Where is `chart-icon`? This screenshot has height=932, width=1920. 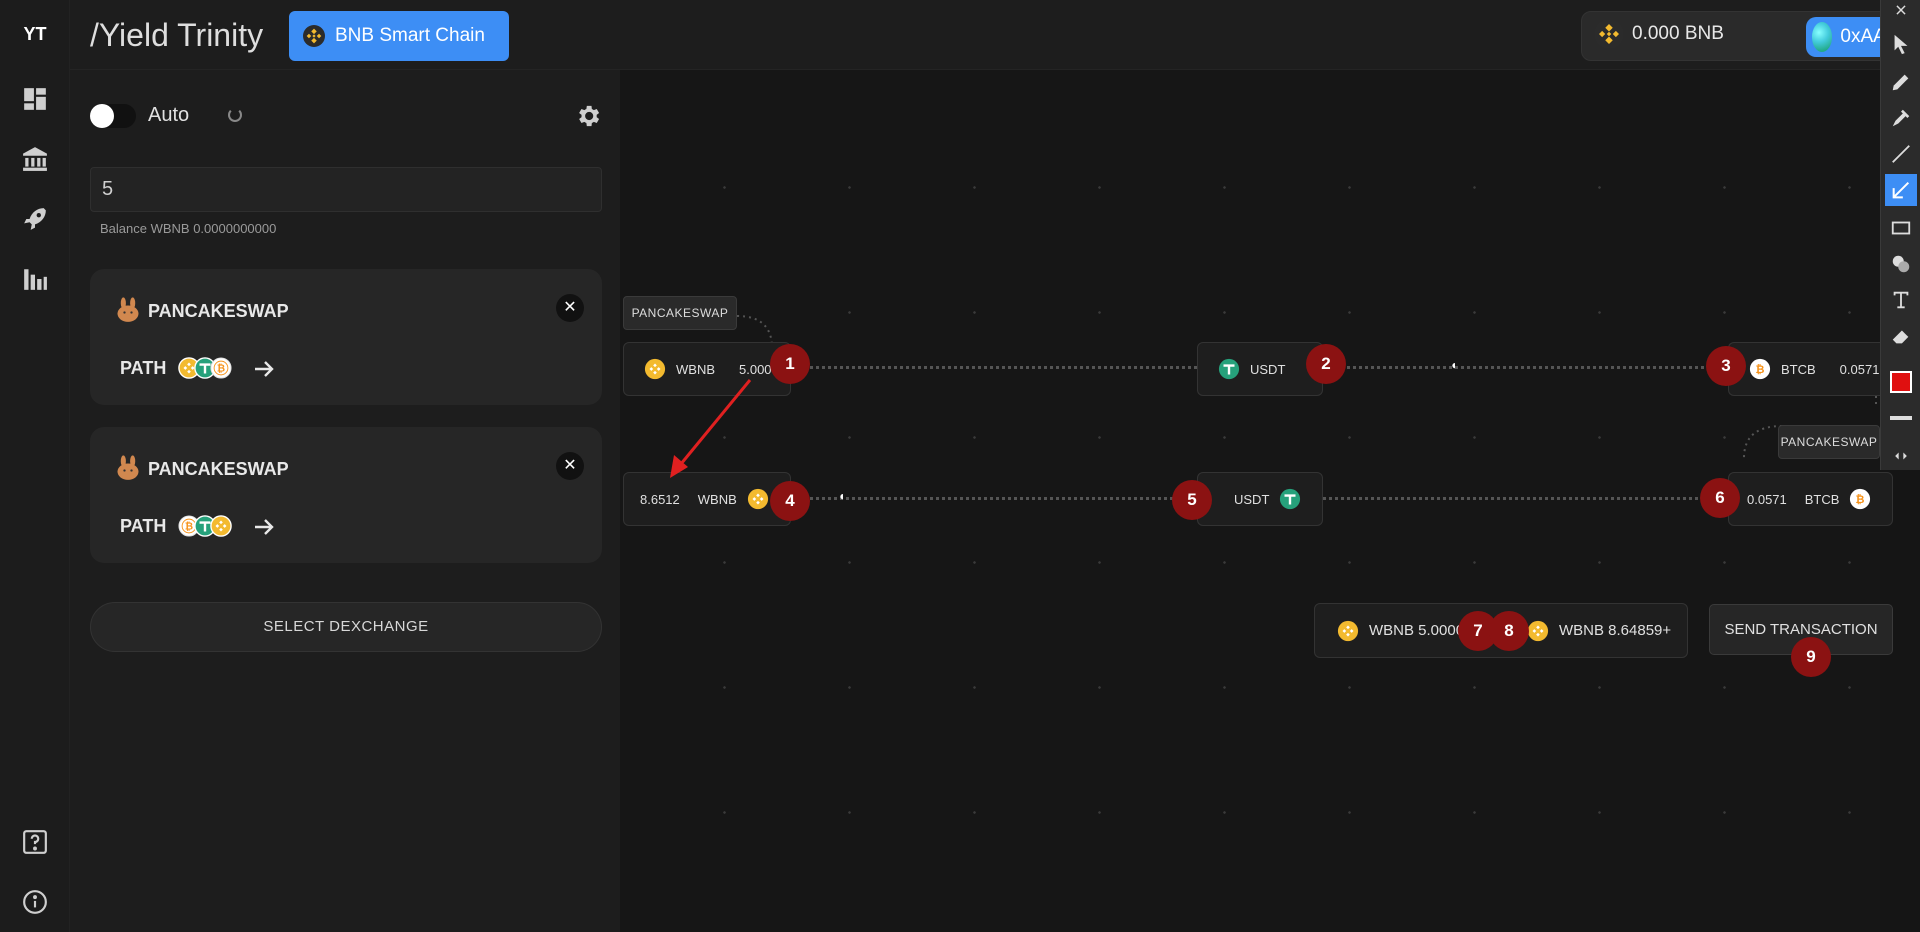 chart-icon is located at coordinates (35, 279).